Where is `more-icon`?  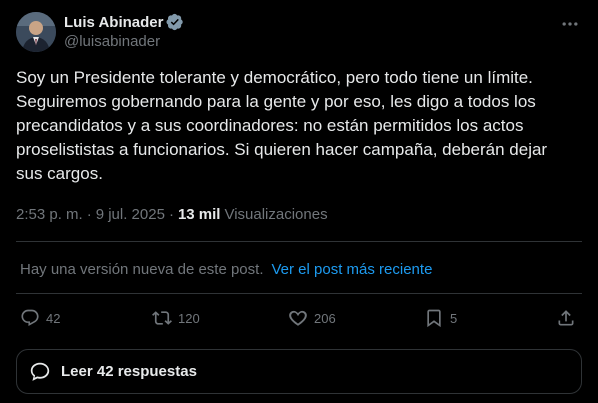
more-icon is located at coordinates (570, 24).